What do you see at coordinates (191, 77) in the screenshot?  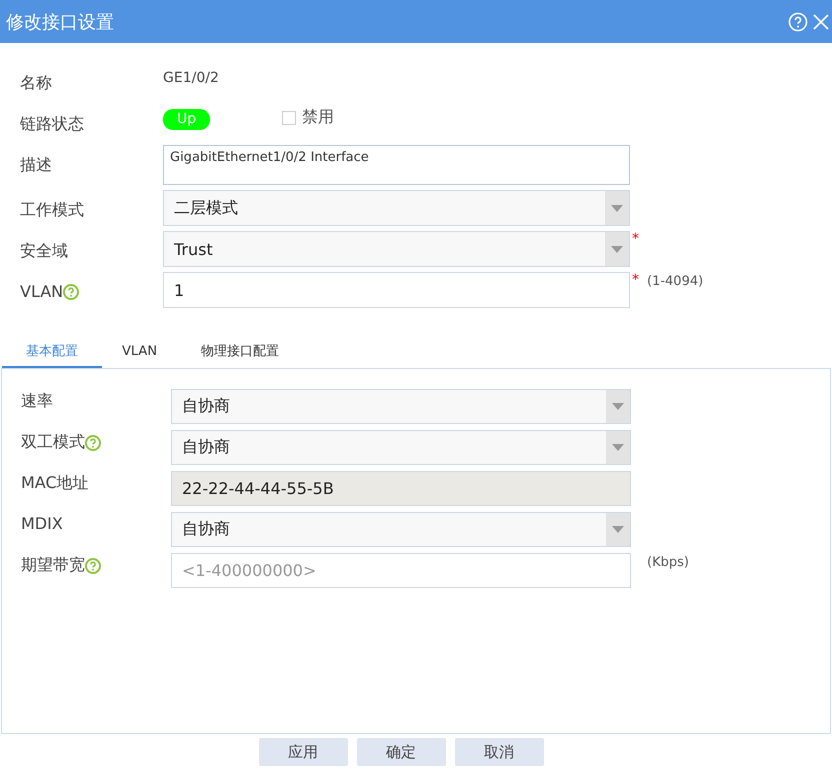 I see `field-value: GE1/0/2` at bounding box center [191, 77].